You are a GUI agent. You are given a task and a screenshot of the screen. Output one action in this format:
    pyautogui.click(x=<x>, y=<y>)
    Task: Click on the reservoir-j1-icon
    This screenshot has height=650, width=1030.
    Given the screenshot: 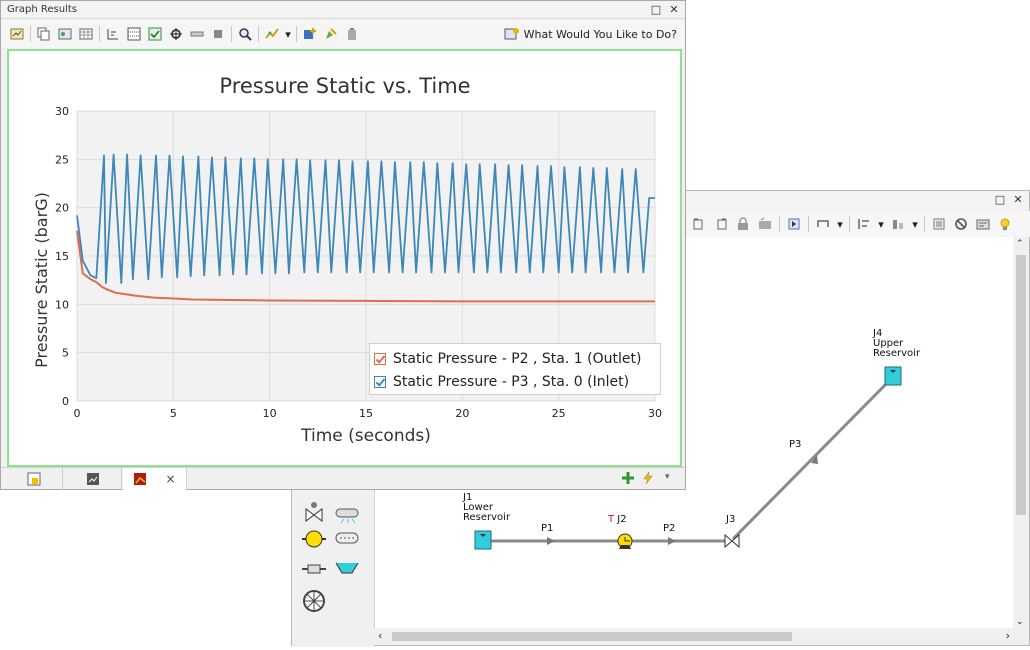 What is the action you would take?
    pyautogui.click(x=483, y=540)
    